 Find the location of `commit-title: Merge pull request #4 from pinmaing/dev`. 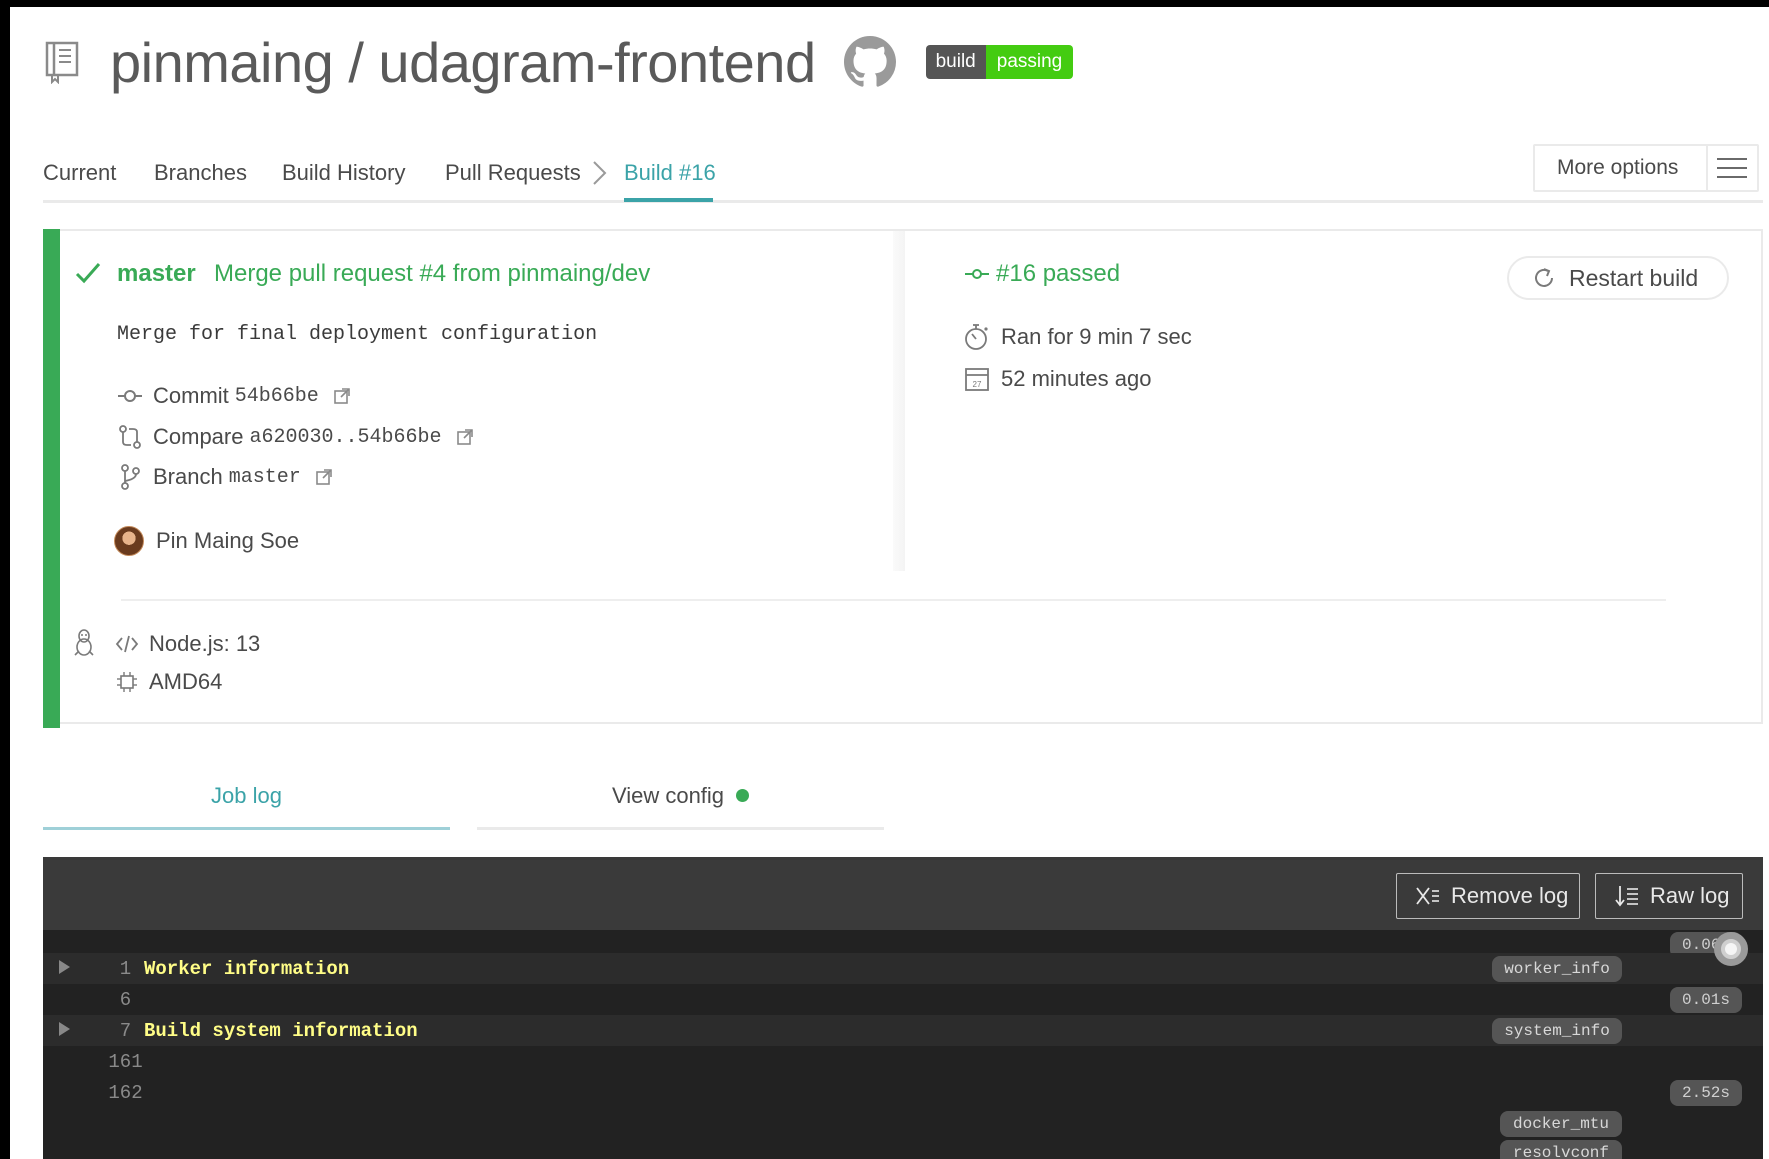

commit-title: Merge pull request #4 from pinmaing/dev is located at coordinates (432, 274).